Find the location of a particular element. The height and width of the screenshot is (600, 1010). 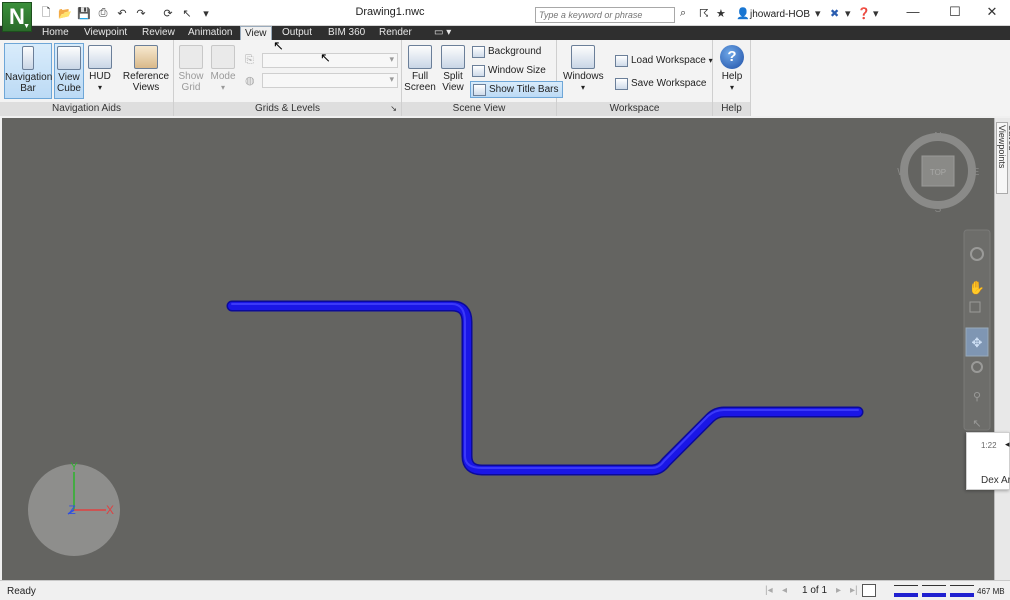

compass-north: N is located at coordinates (937, 136).